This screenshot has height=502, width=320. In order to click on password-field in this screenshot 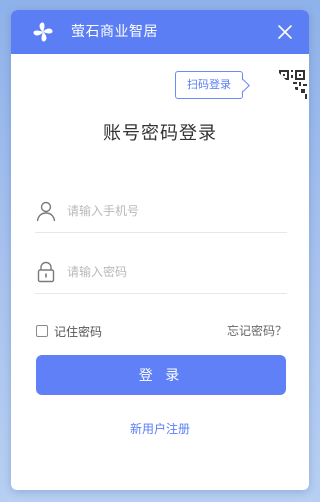, I will do `click(161, 274)`.